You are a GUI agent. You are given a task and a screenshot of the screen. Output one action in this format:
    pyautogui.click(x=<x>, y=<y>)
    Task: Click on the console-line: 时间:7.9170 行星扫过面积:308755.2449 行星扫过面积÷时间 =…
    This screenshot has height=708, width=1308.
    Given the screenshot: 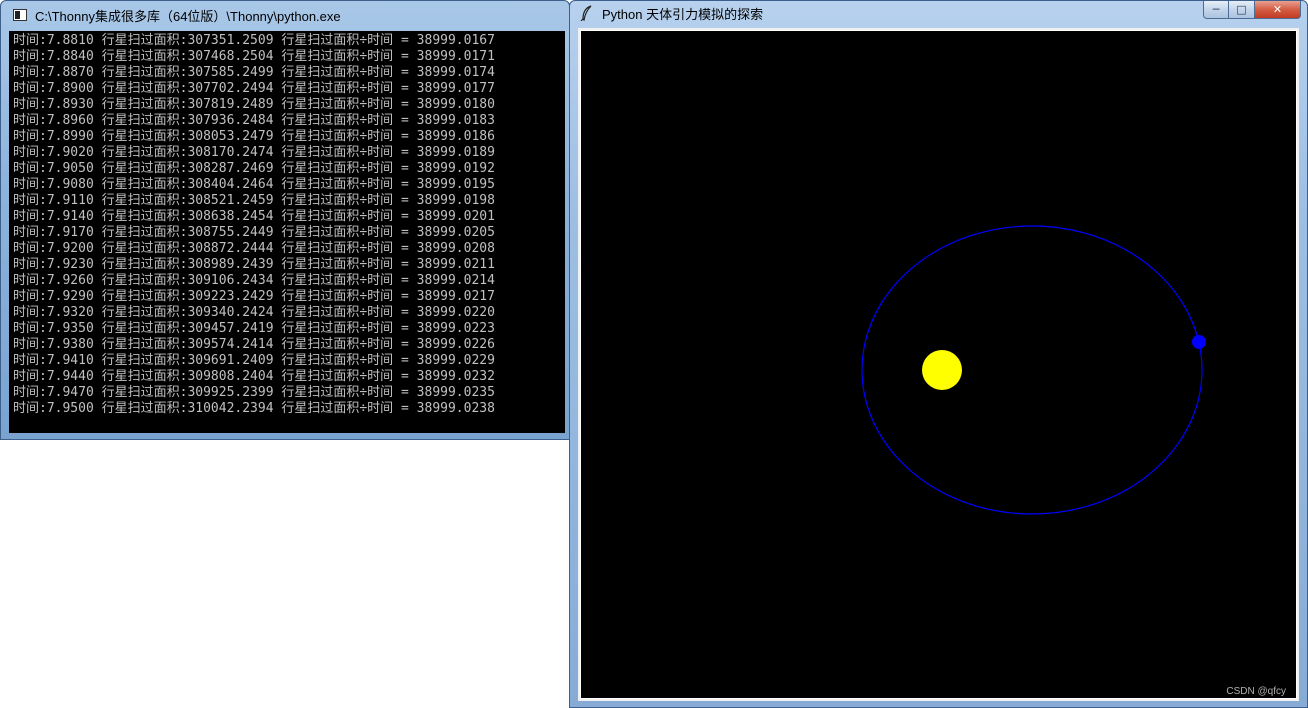 What is the action you would take?
    pyautogui.click(x=254, y=232)
    